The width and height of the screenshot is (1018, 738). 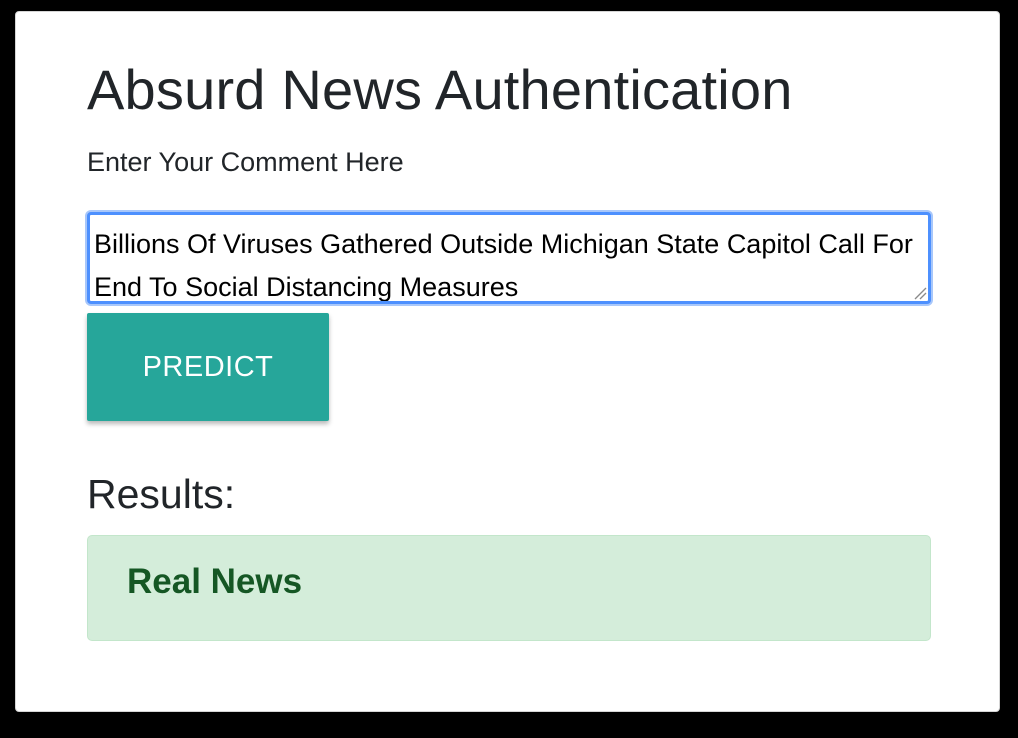 I want to click on results-heading: Results:, so click(x=161, y=494).